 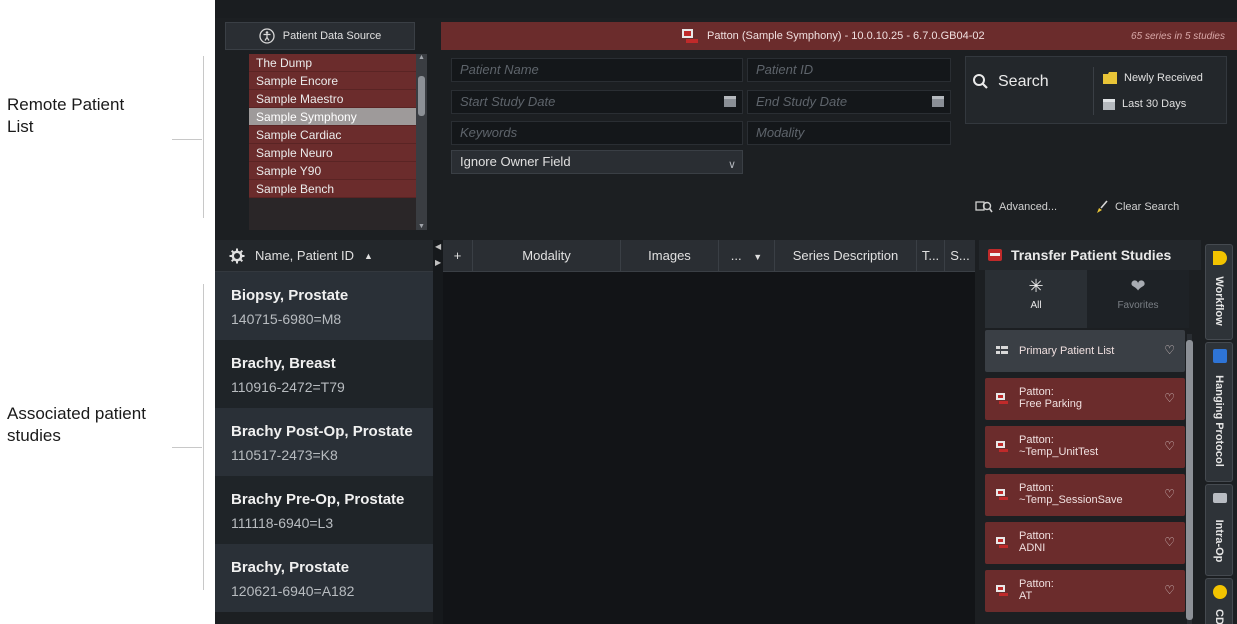 I want to click on transfer-destination: Patton: ~Temp_SessionSave ♡, so click(x=1085, y=495).